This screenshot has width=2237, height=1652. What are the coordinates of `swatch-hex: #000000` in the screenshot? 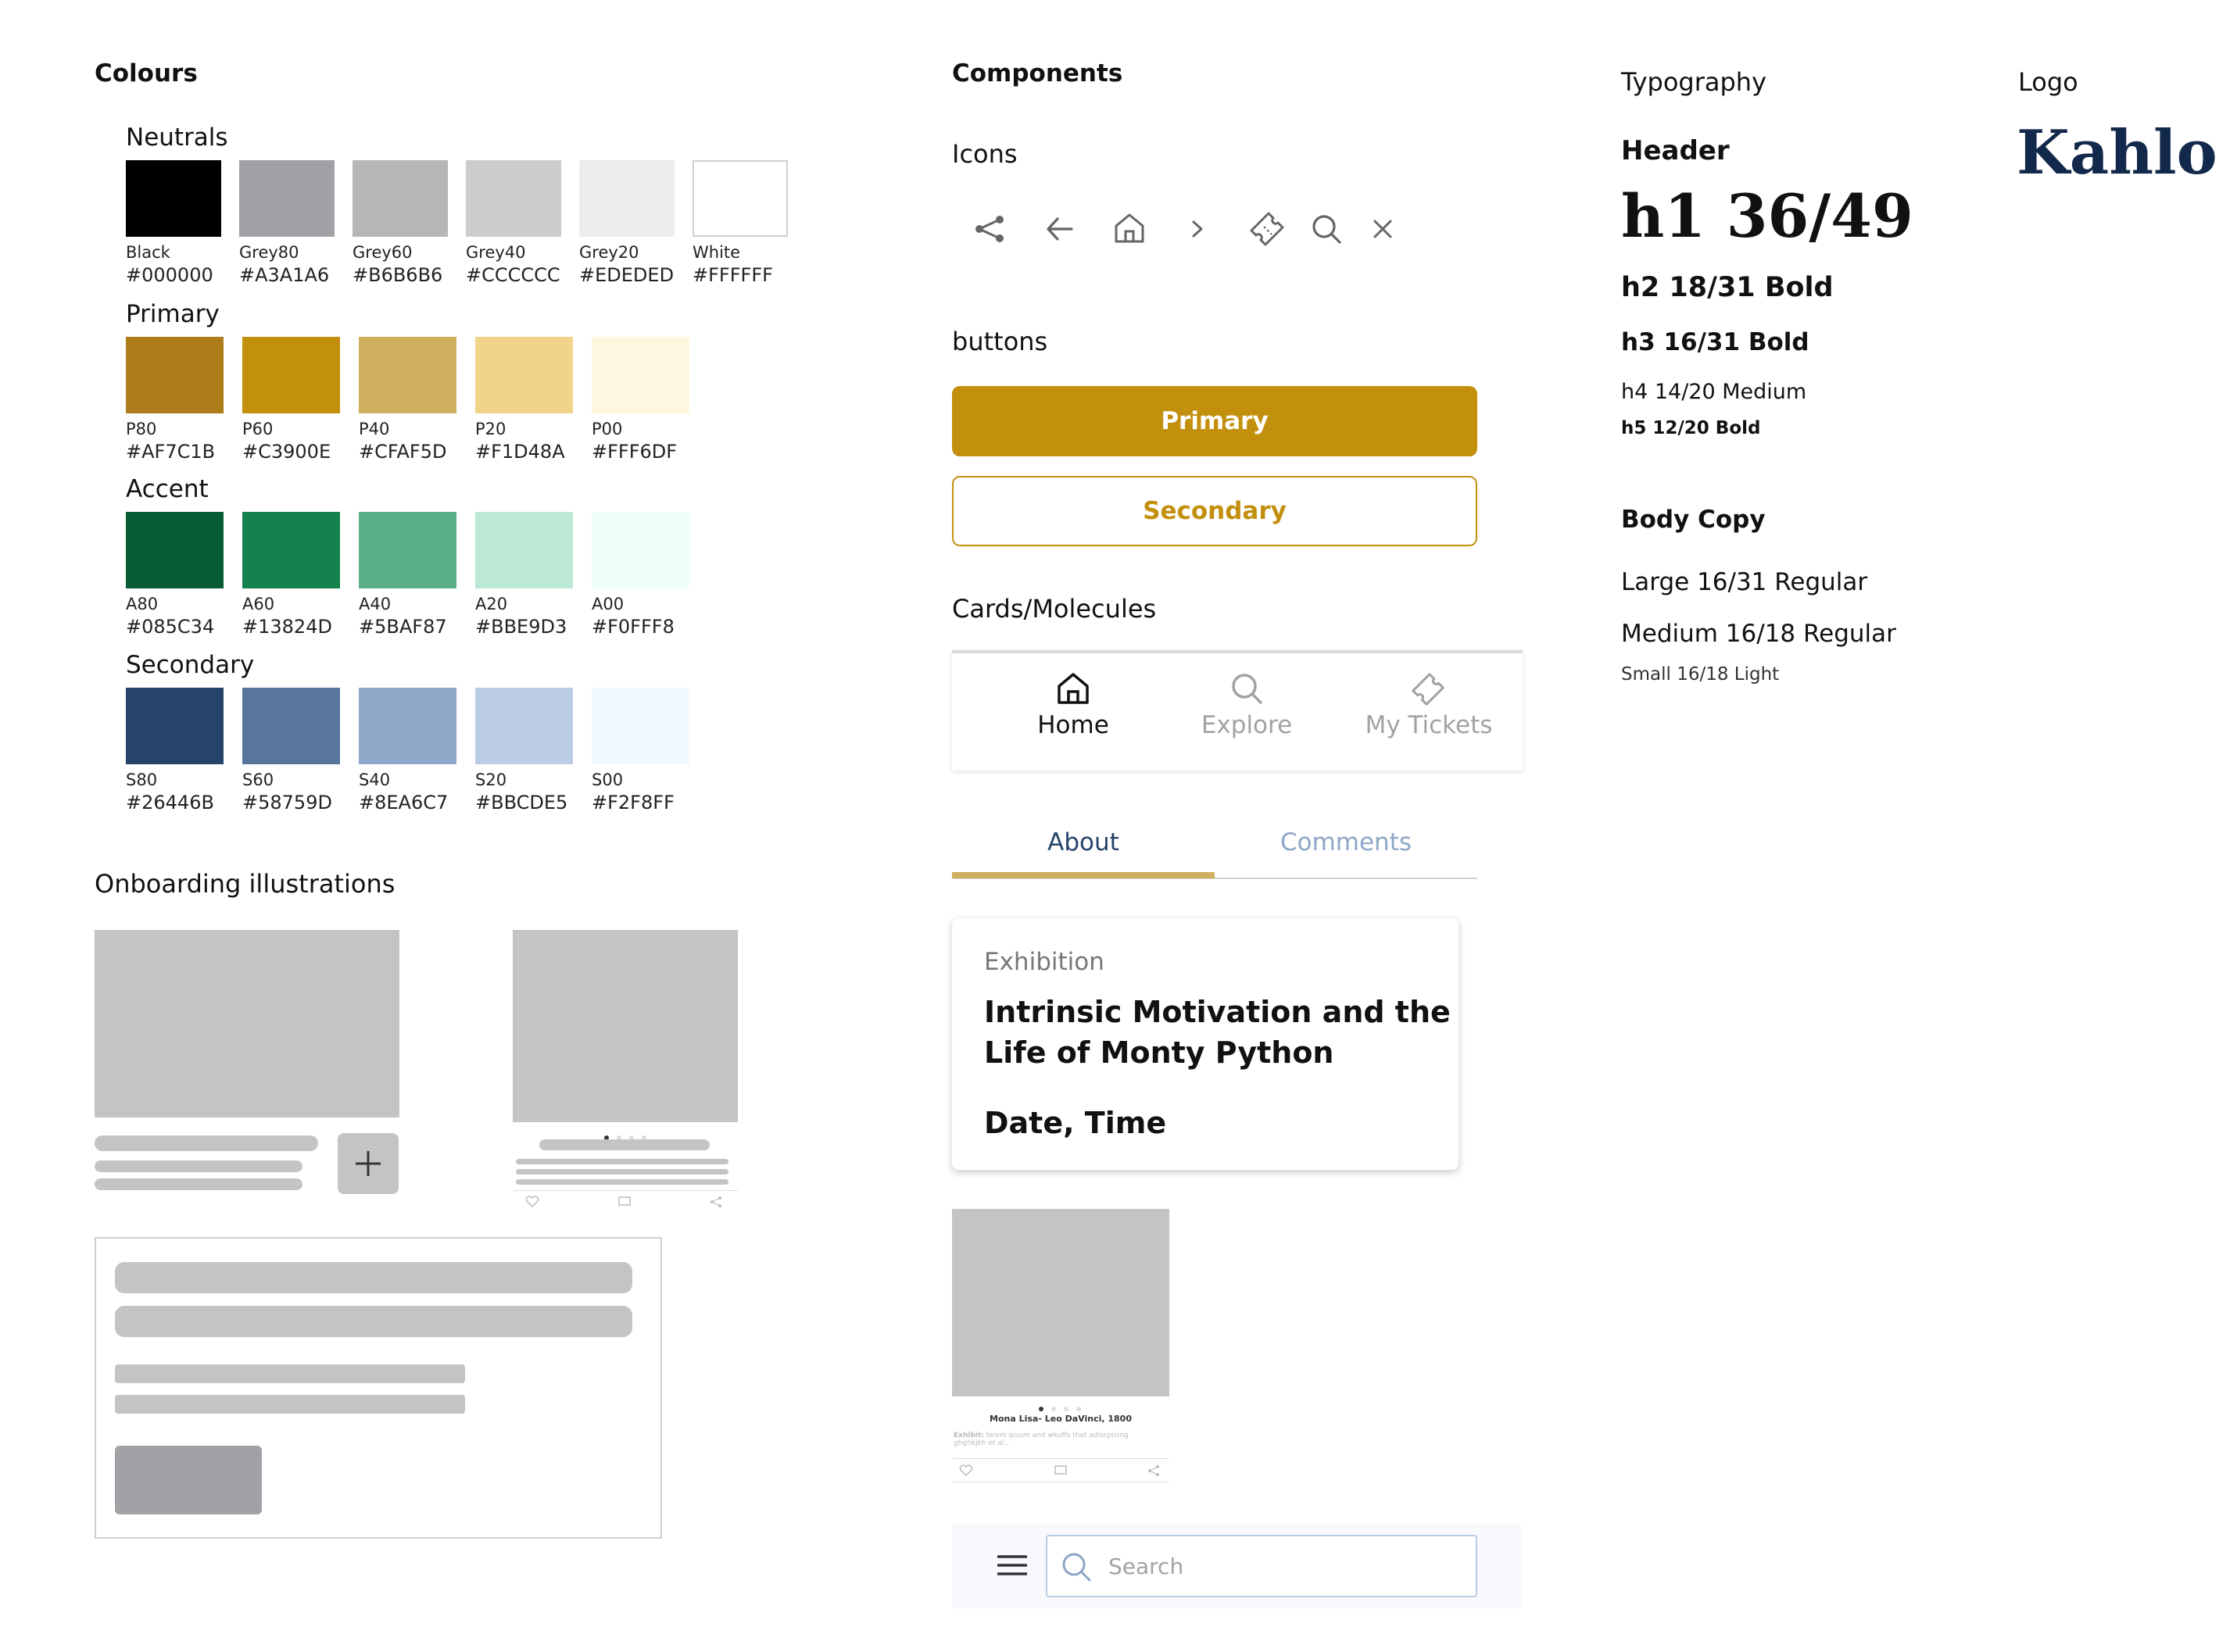 It's located at (169, 275).